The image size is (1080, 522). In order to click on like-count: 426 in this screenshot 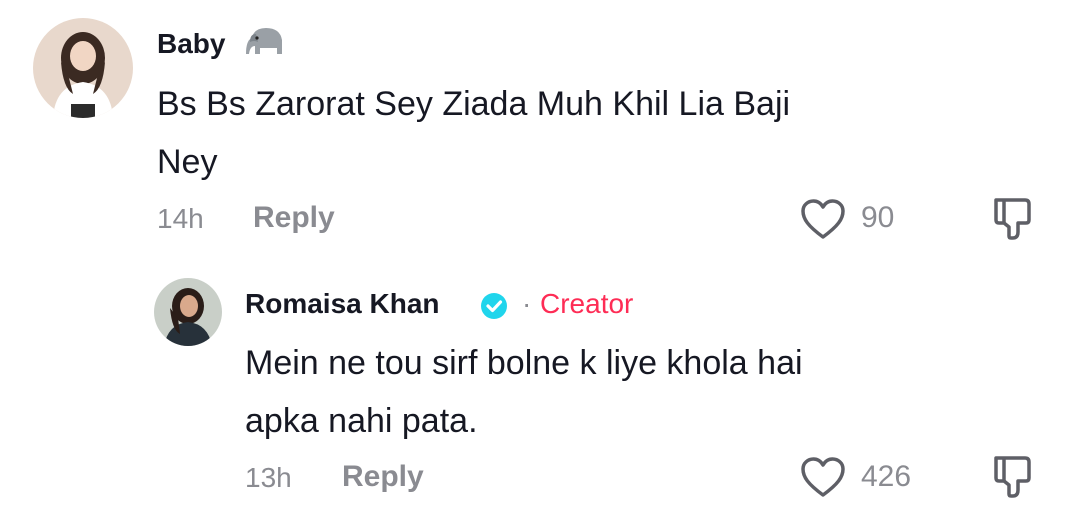, I will do `click(886, 476)`.